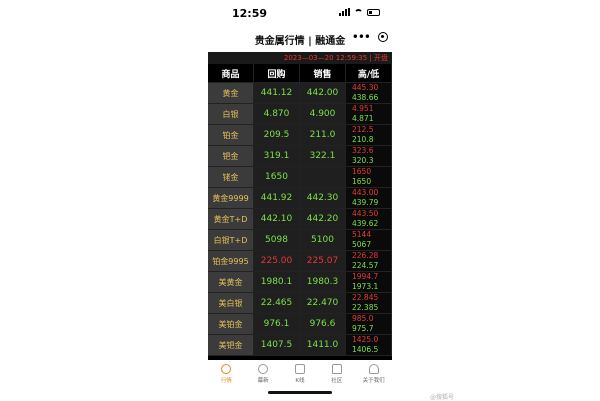  I want to click on high-low: 443.50 439.62, so click(369, 219).